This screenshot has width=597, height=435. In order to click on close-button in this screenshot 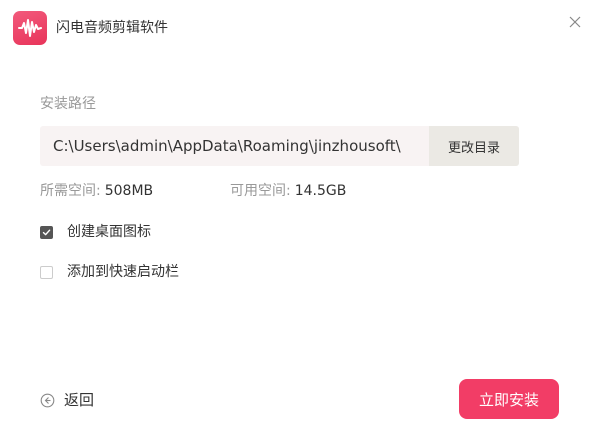, I will do `click(575, 22)`.